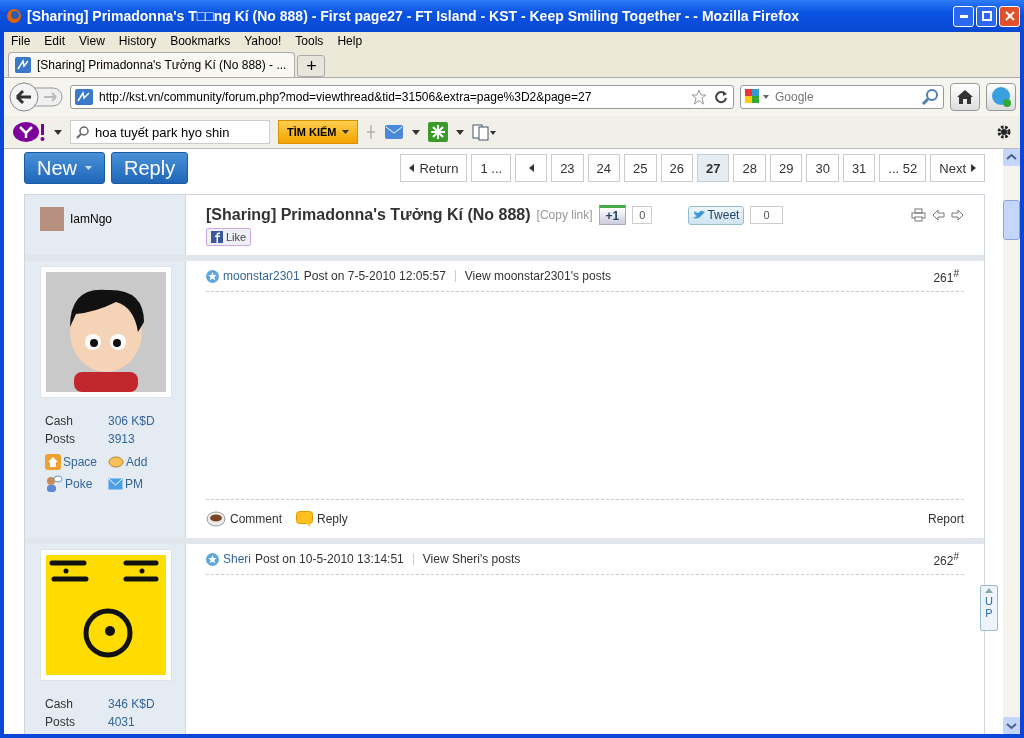  I want to click on stat-label: Posts, so click(60, 439).